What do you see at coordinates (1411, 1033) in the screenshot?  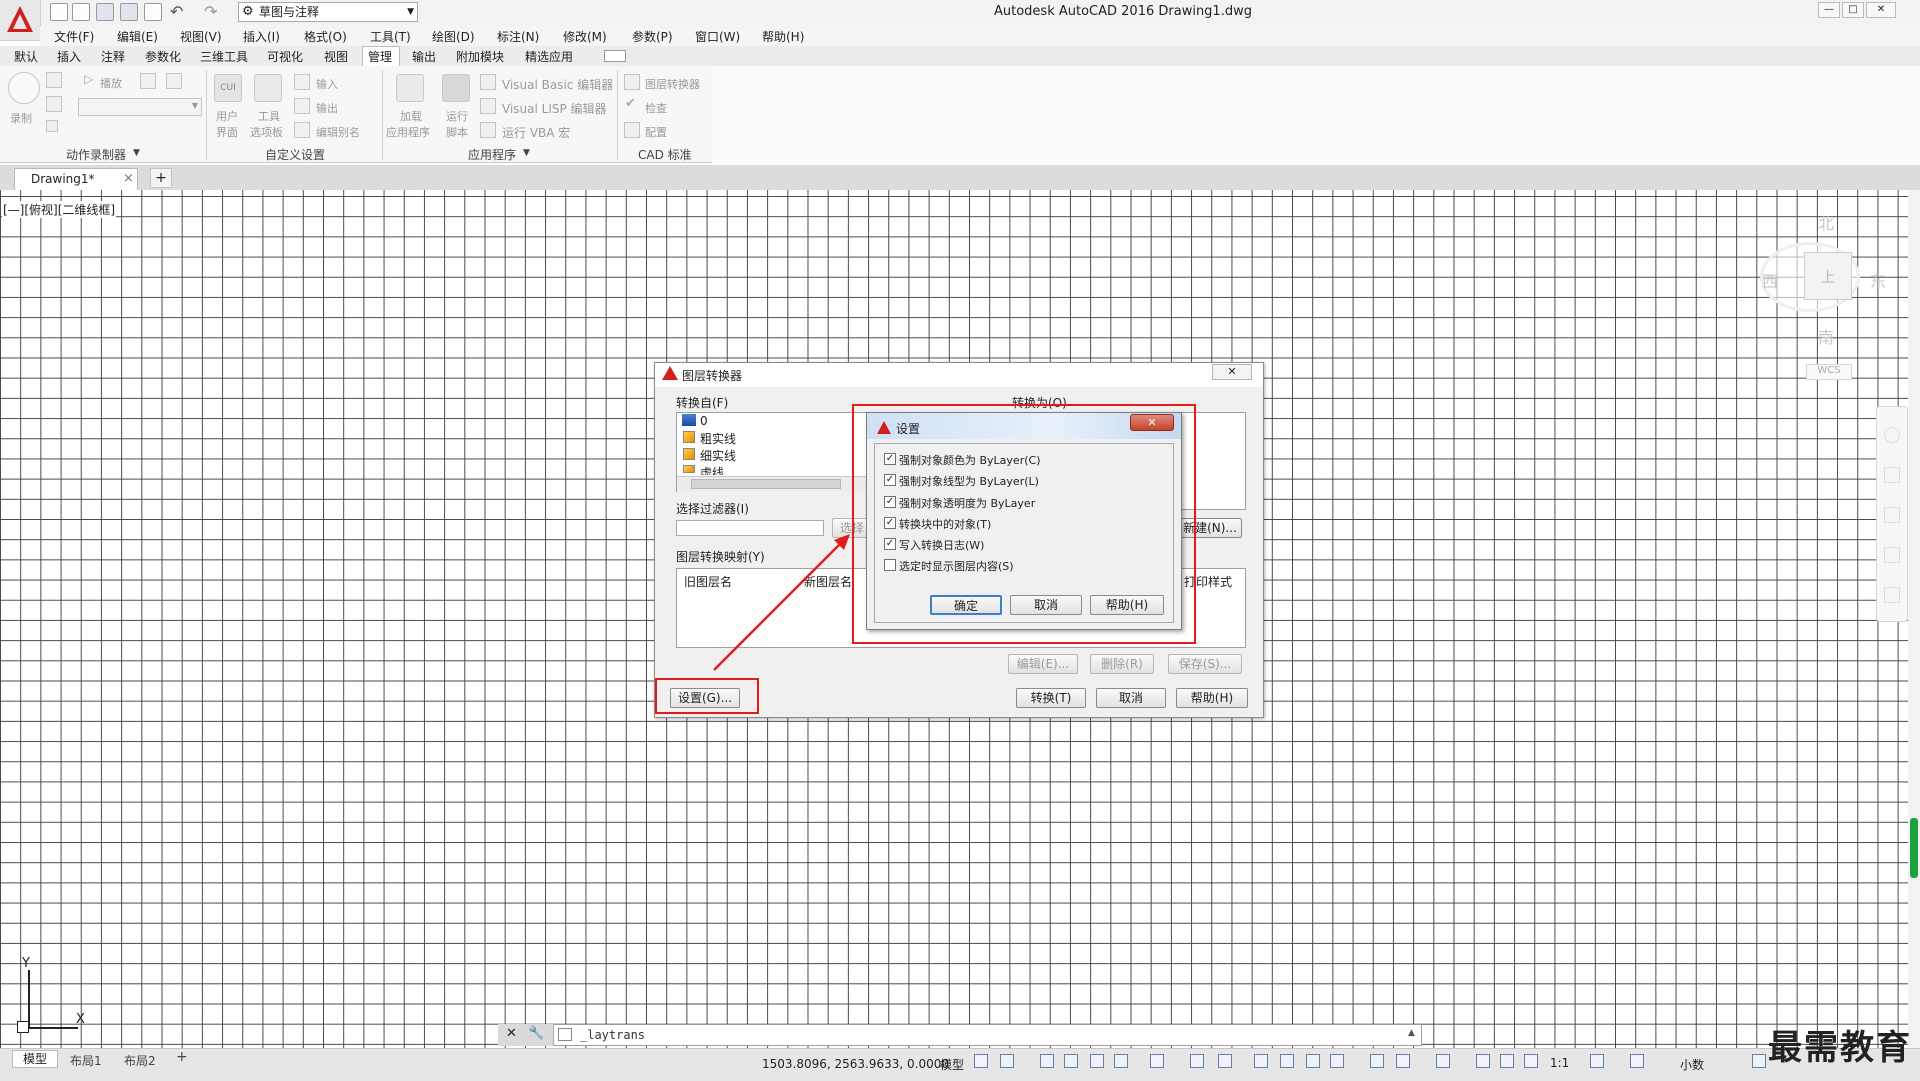 I see `chevron-up-icon: ▲` at bounding box center [1411, 1033].